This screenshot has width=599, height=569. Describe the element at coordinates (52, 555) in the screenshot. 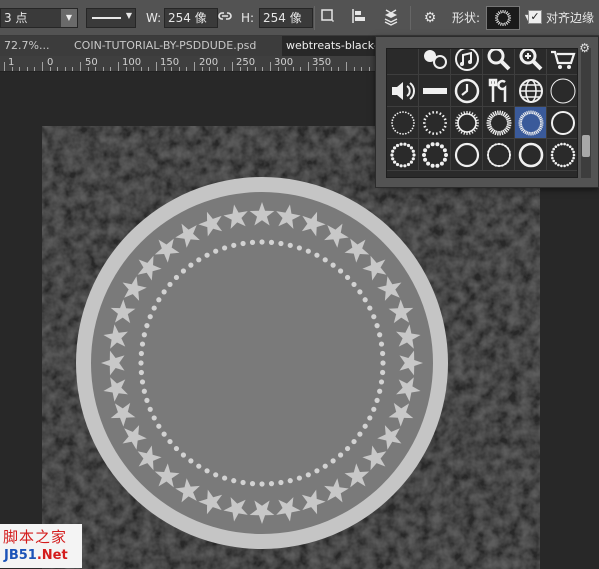

I see `watermark-domain-suffix: .Net` at that location.